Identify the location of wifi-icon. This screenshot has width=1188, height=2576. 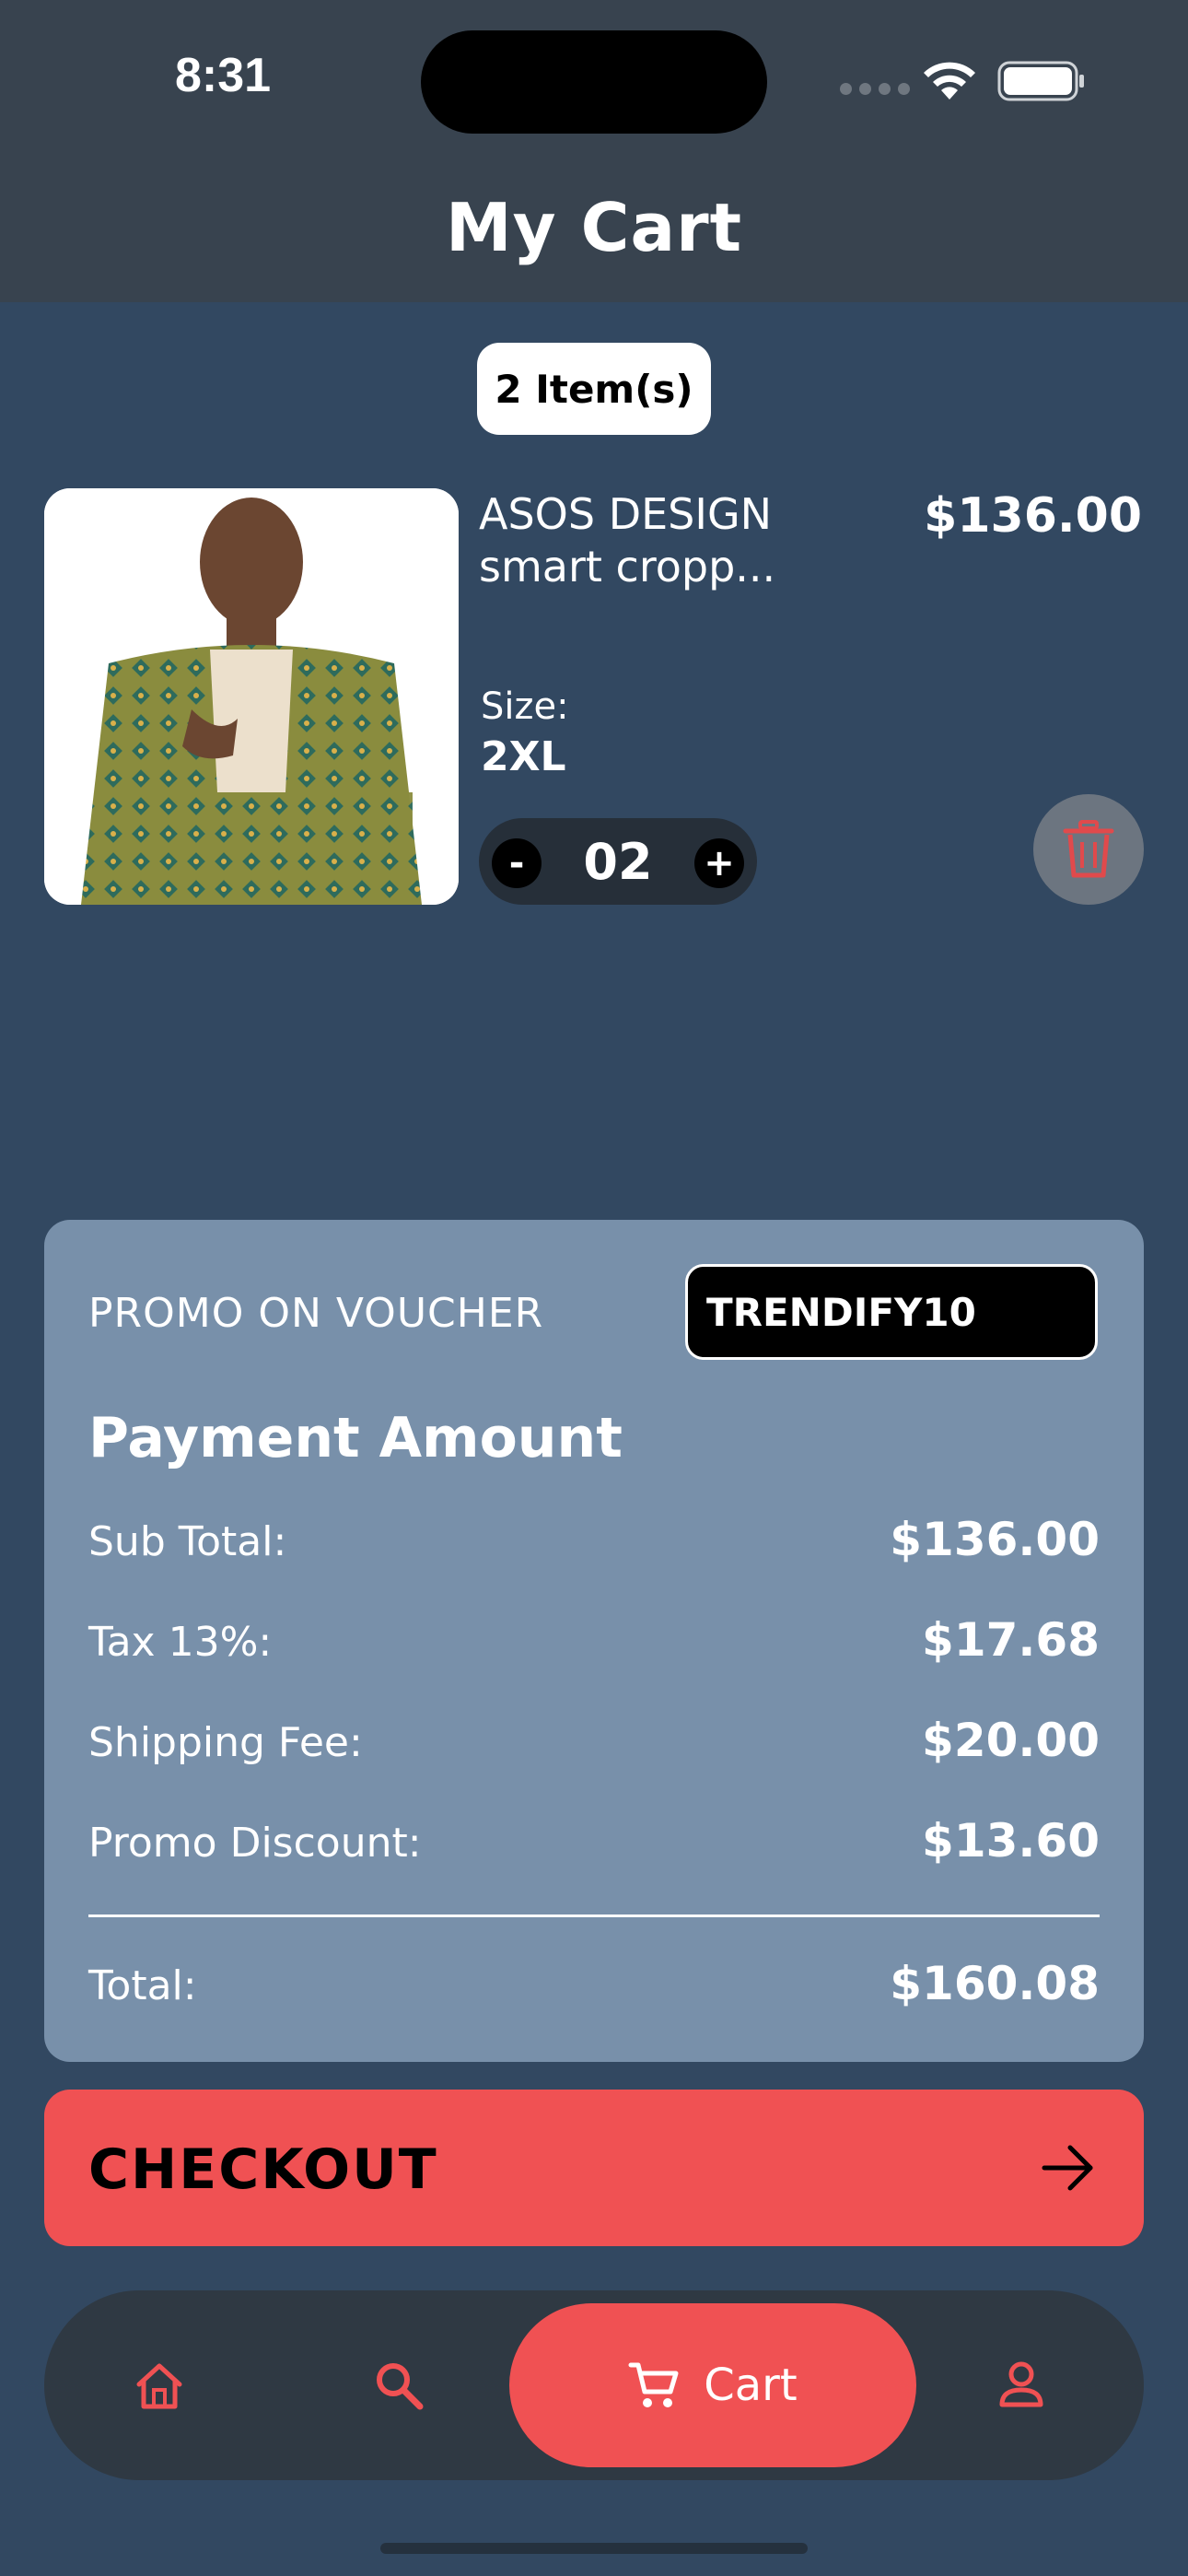
(949, 81).